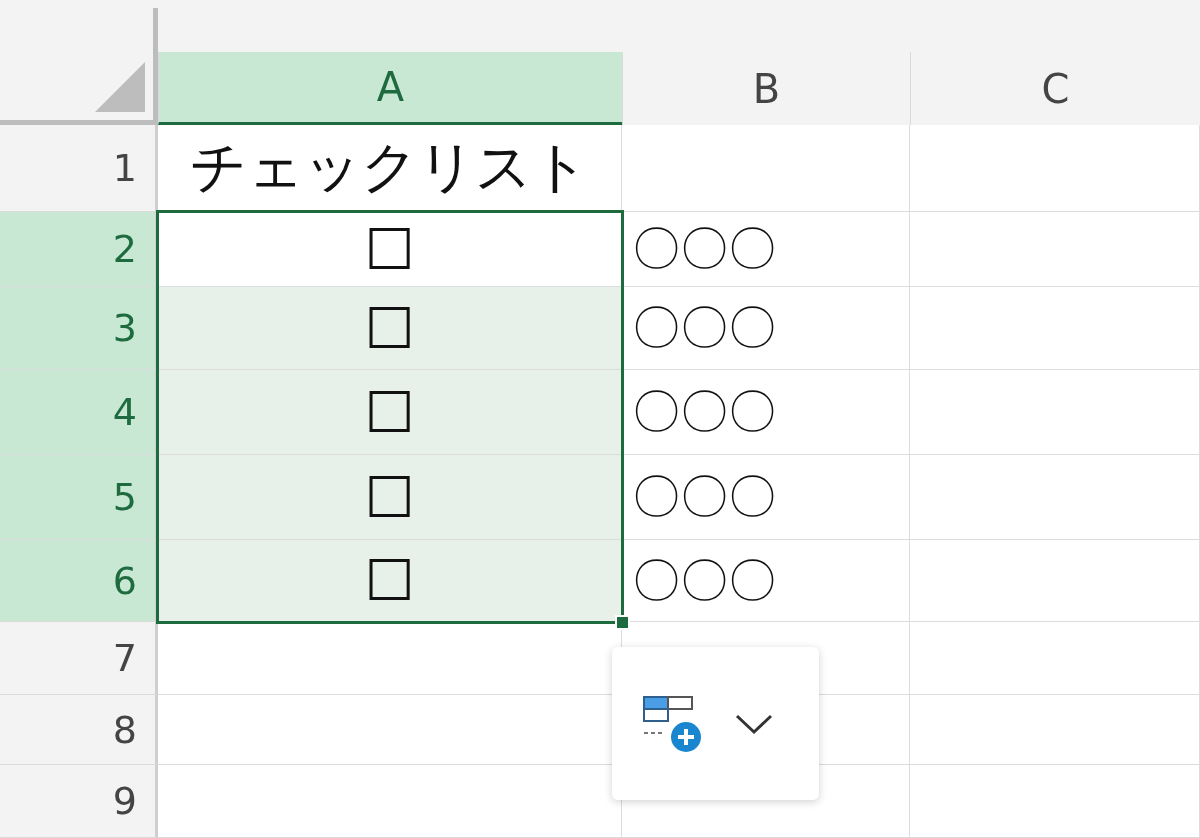 Image resolution: width=1200 pixels, height=838 pixels. I want to click on cell-text: チェックリスト, so click(389, 167).